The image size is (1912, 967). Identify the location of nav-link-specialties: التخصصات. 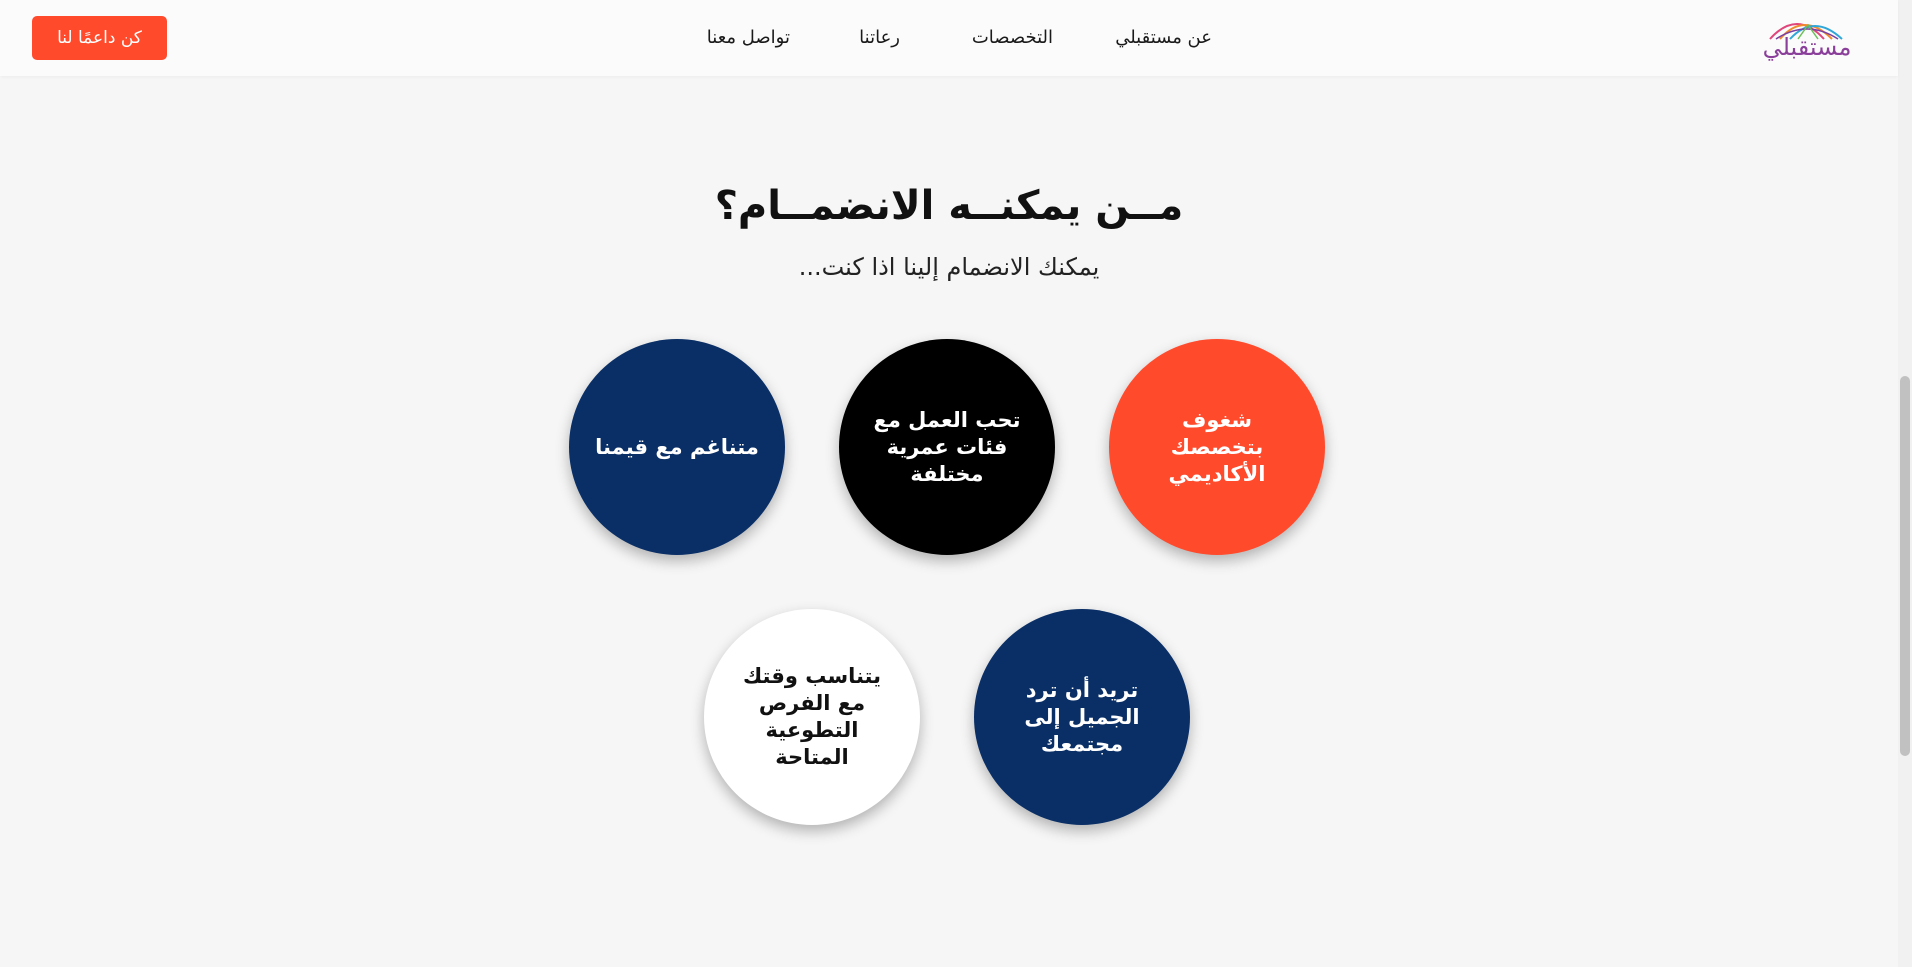
(1012, 38).